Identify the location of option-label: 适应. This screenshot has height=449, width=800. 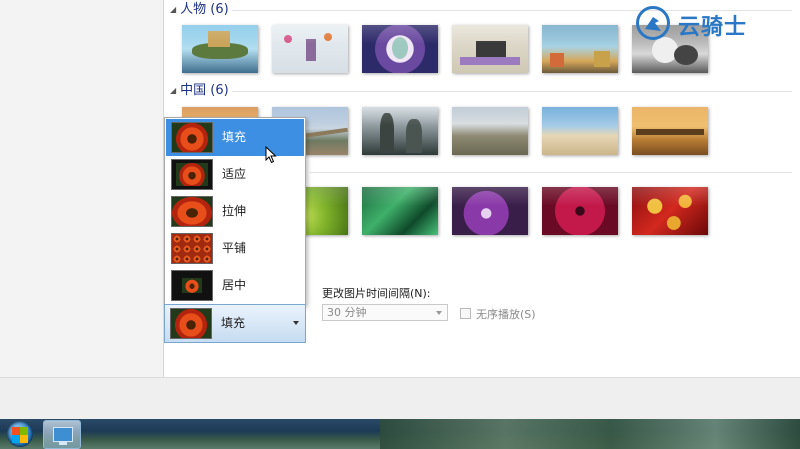
(234, 174).